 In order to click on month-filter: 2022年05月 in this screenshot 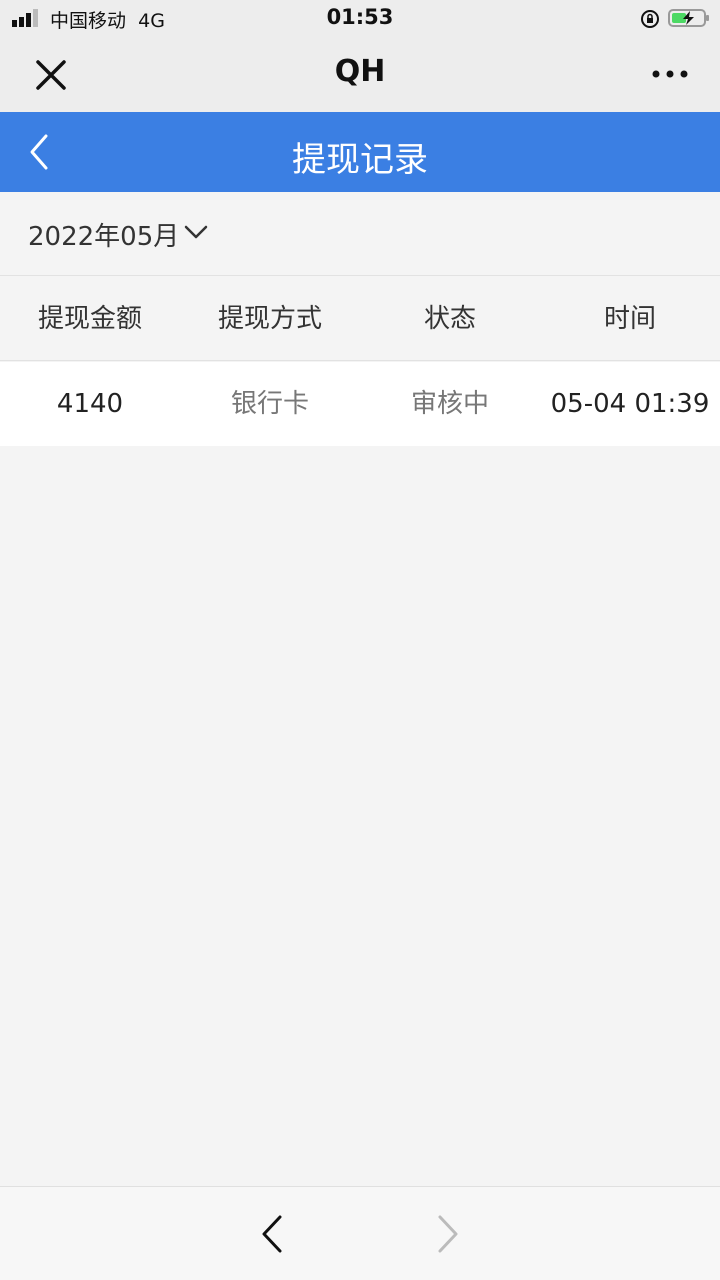, I will do `click(360, 234)`.